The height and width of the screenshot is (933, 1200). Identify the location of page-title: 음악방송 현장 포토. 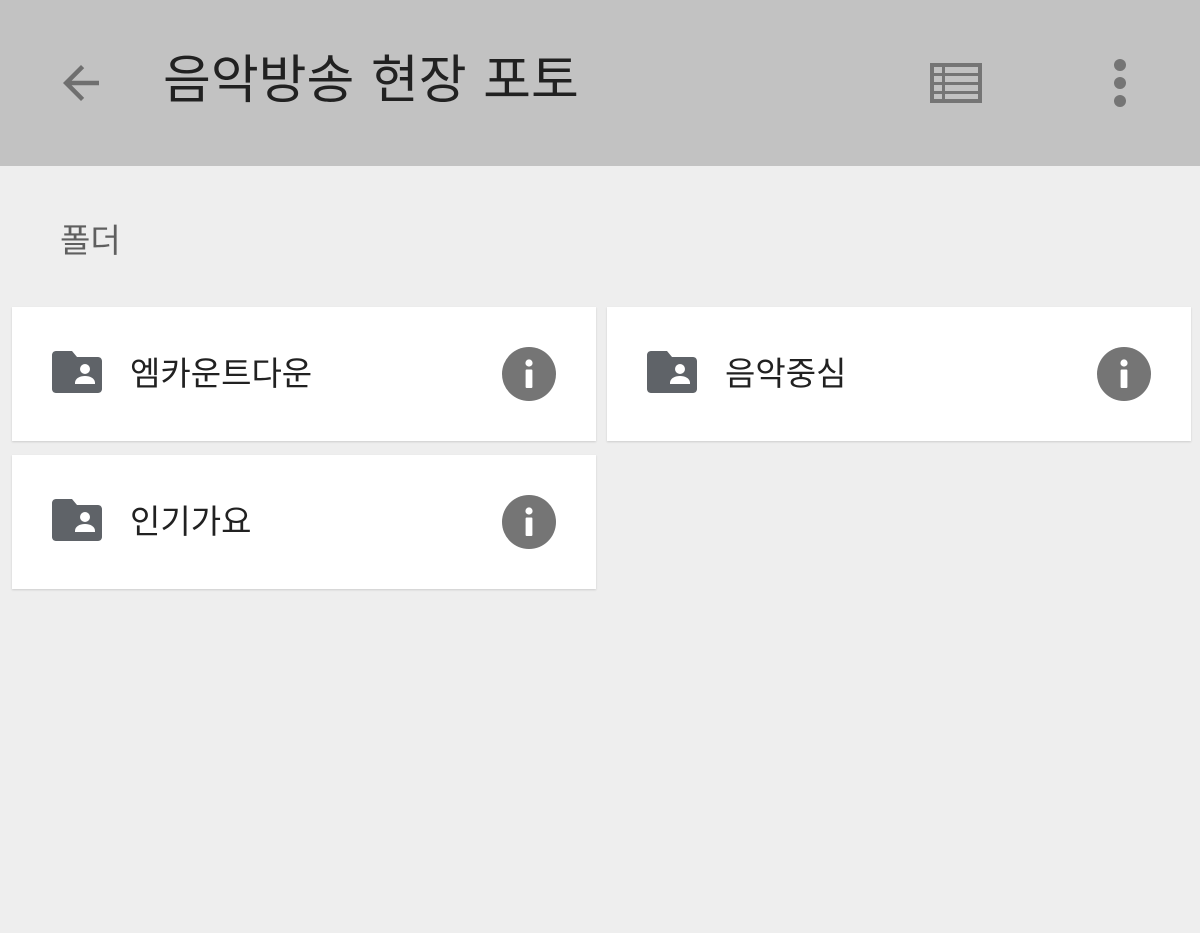
(371, 81).